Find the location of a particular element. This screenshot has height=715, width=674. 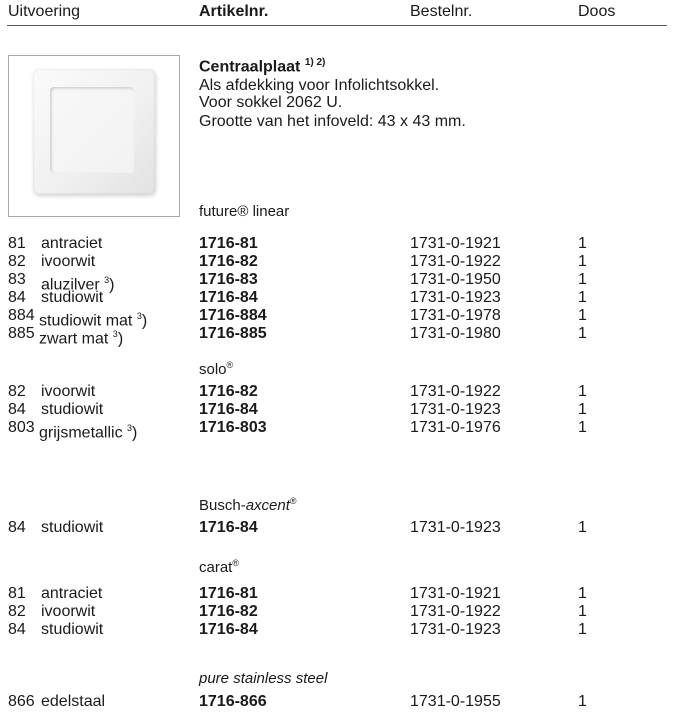

product-title: Centraalplaat 1) 2) is located at coordinates (262, 66).